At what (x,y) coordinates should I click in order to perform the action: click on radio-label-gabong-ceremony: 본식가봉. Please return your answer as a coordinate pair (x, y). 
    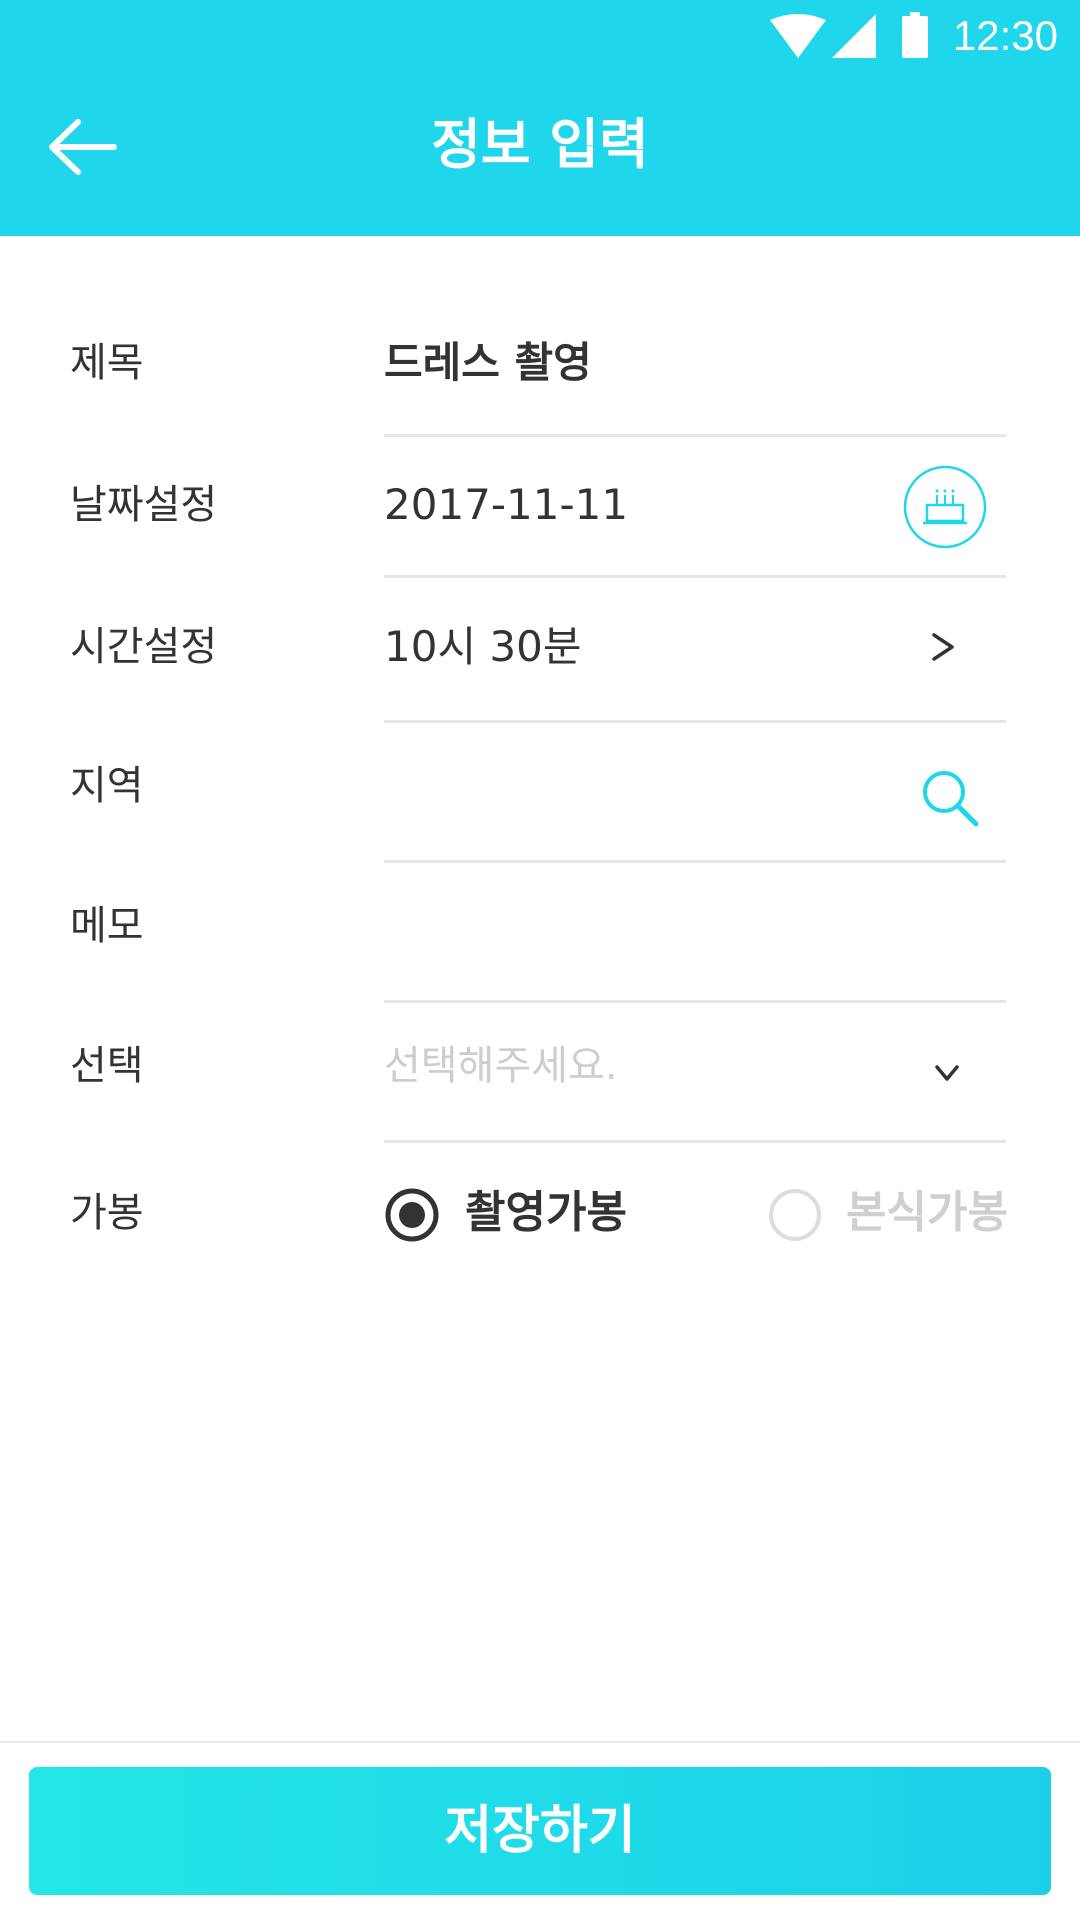
    Looking at the image, I should click on (927, 1213).